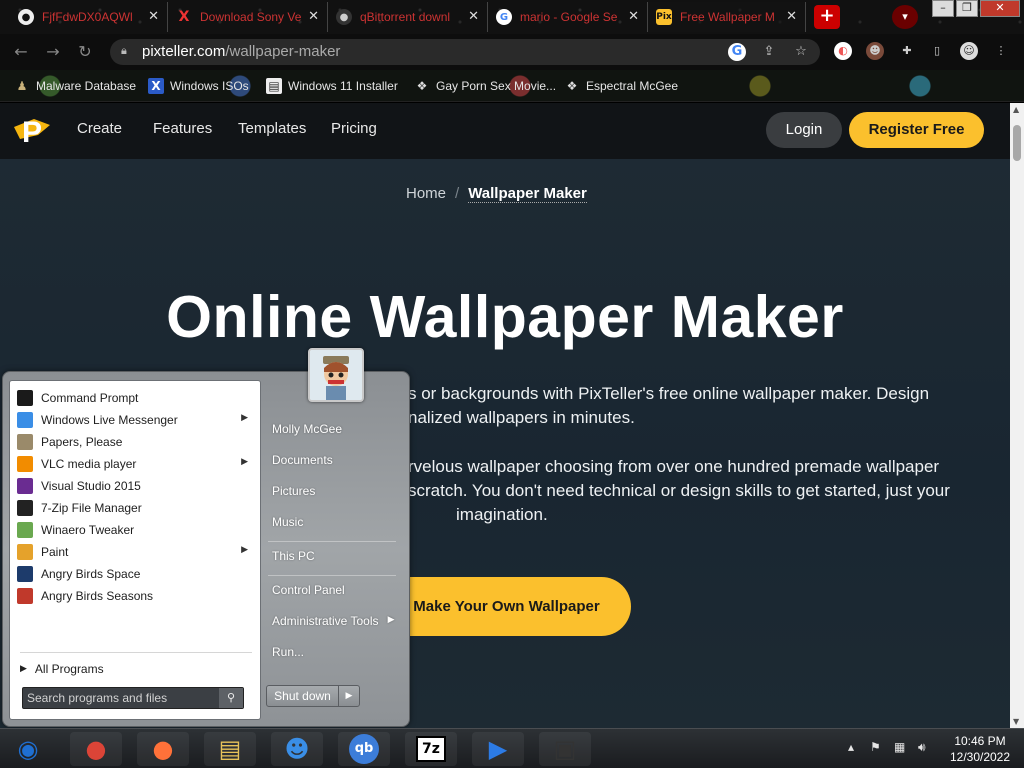  I want to click on start-menu-place-1: Documents, so click(302, 460).